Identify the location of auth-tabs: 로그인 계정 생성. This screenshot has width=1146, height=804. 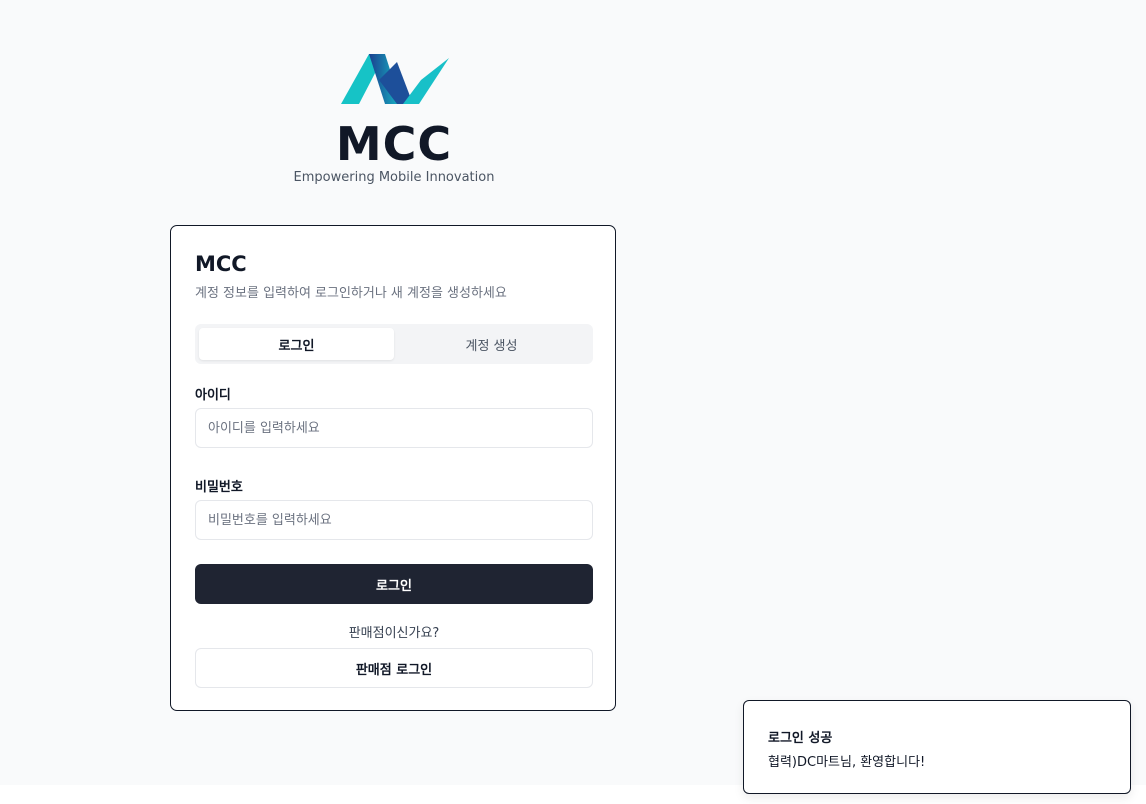
(394, 344).